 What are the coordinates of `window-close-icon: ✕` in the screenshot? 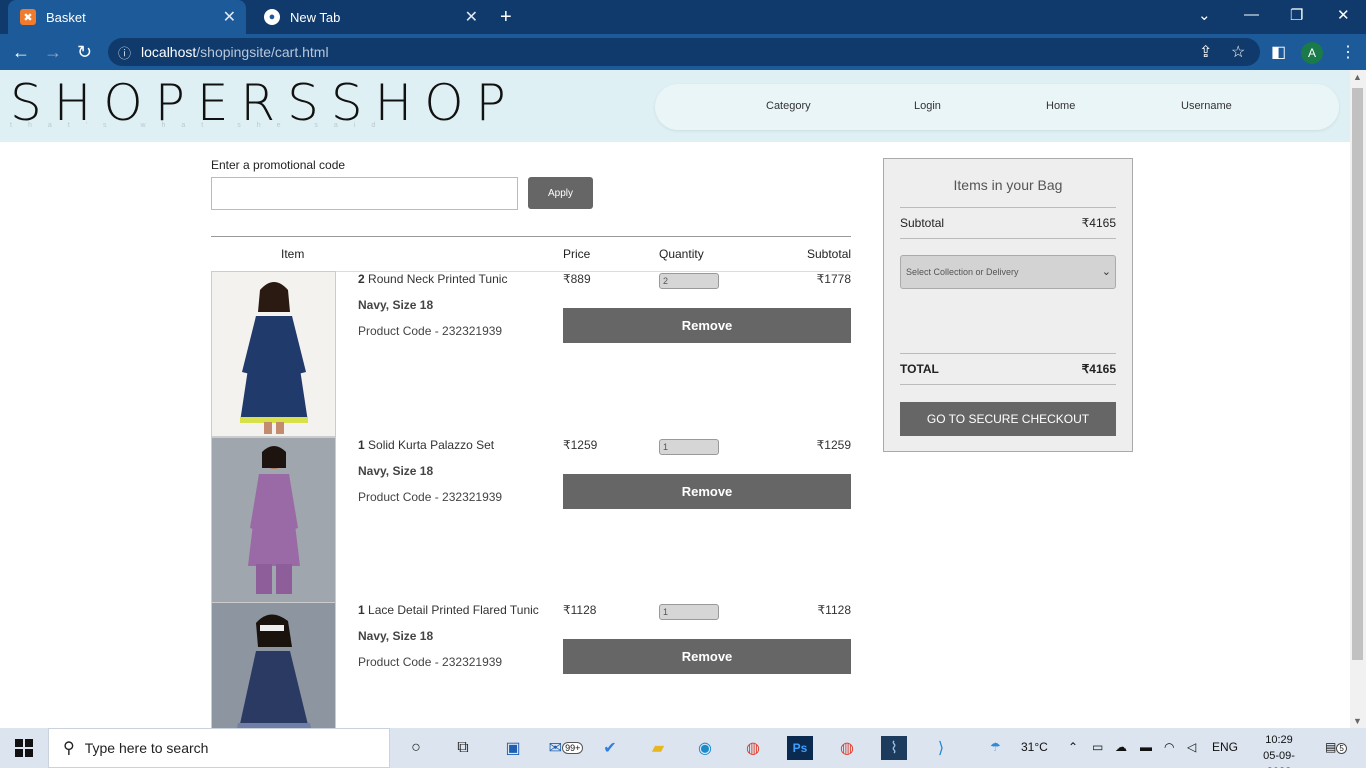 It's located at (1343, 15).